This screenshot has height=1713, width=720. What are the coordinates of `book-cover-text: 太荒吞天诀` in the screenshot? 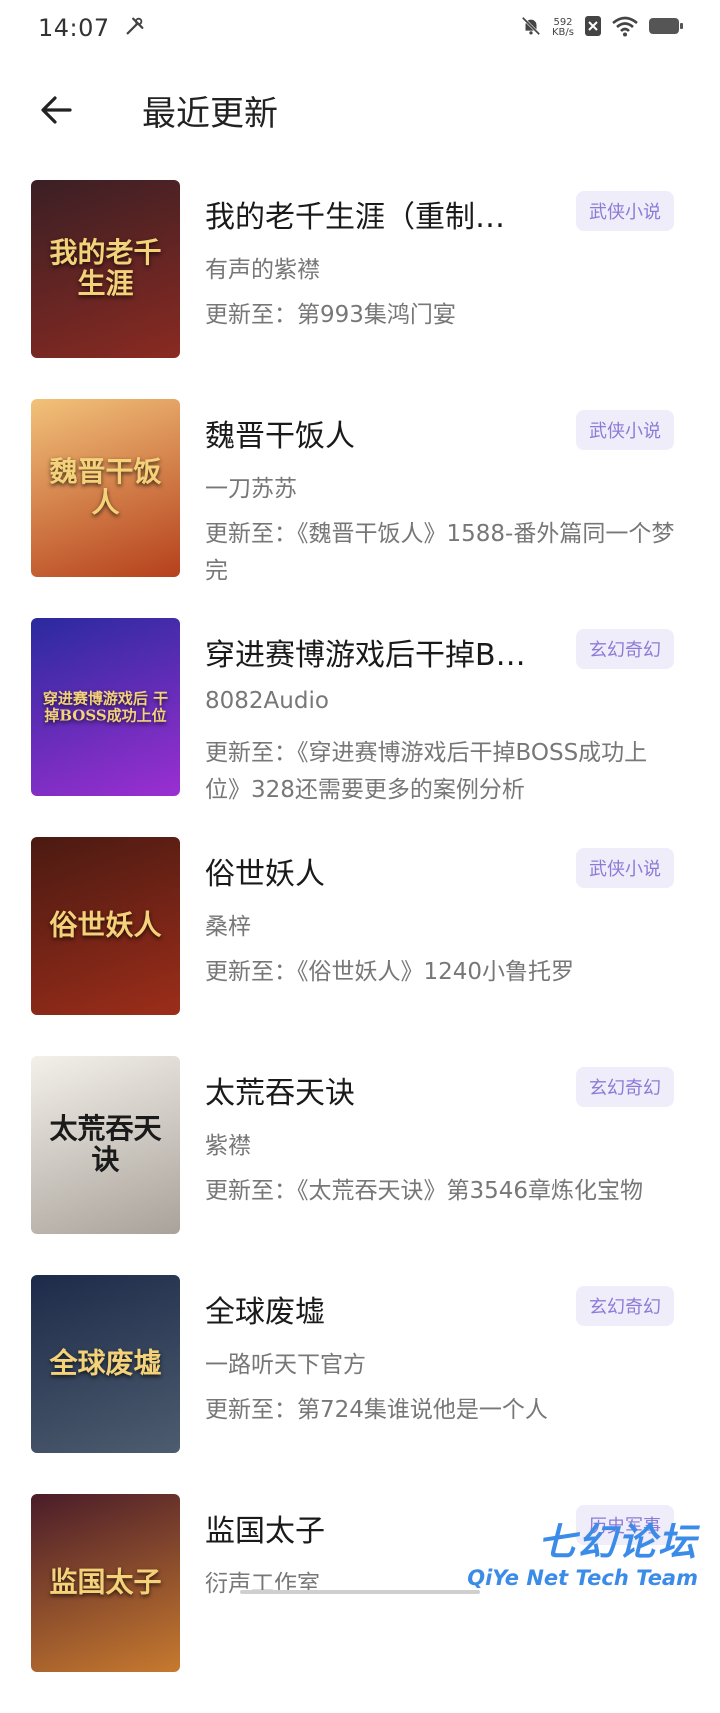 It's located at (105, 1144).